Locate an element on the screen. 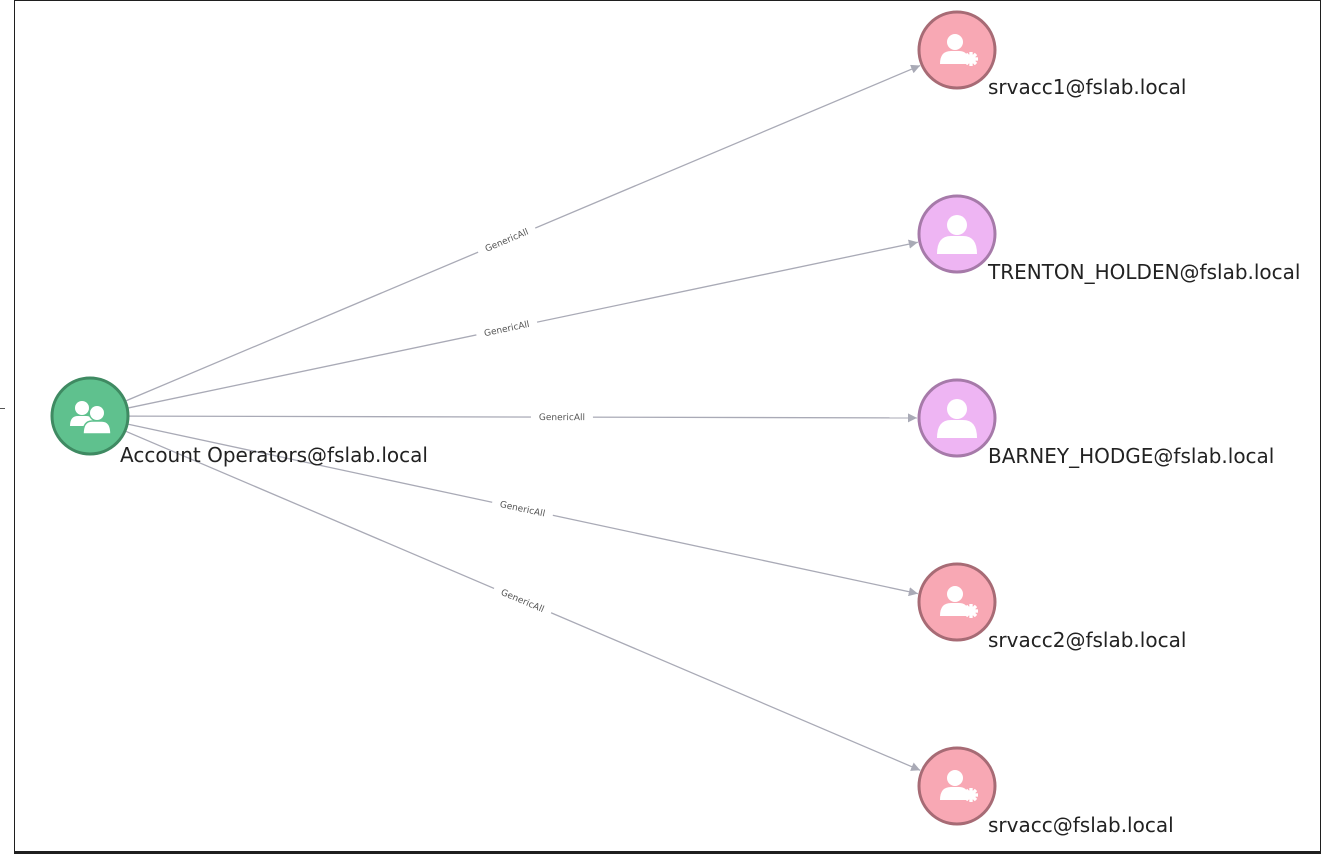  edge-label: GenericAll is located at coordinates (562, 418).